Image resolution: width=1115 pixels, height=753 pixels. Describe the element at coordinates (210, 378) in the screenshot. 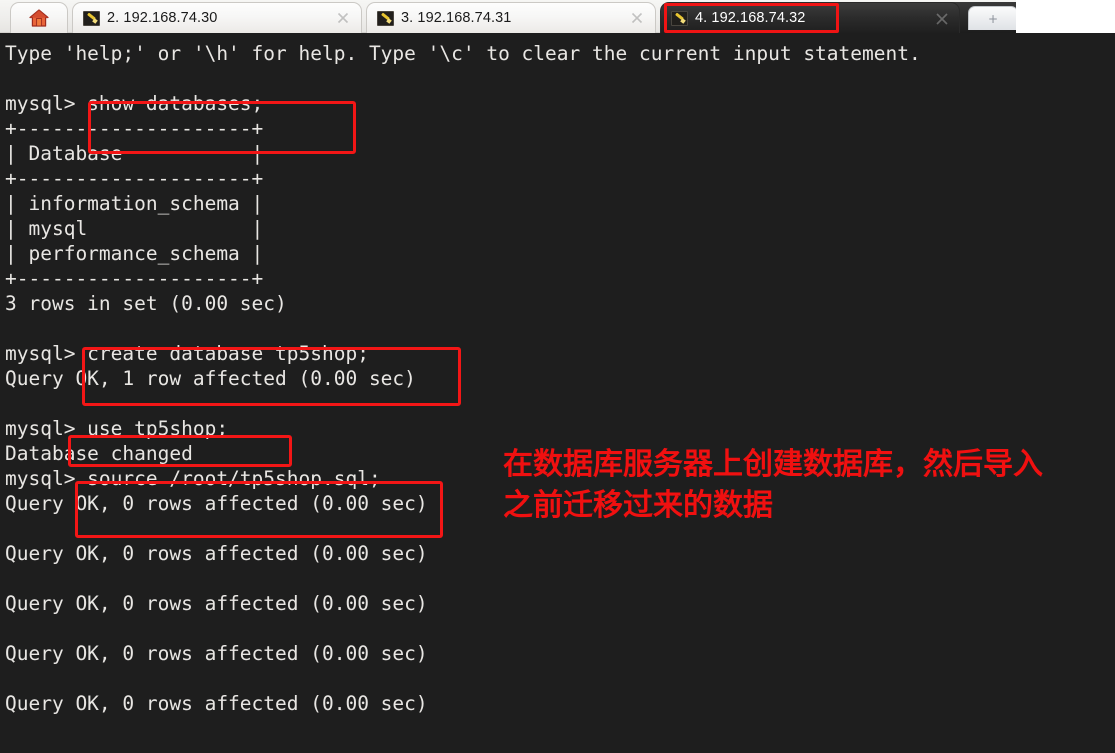

I see `terminal-line: Query OK, 1 row affected (0.00 sec)` at that location.